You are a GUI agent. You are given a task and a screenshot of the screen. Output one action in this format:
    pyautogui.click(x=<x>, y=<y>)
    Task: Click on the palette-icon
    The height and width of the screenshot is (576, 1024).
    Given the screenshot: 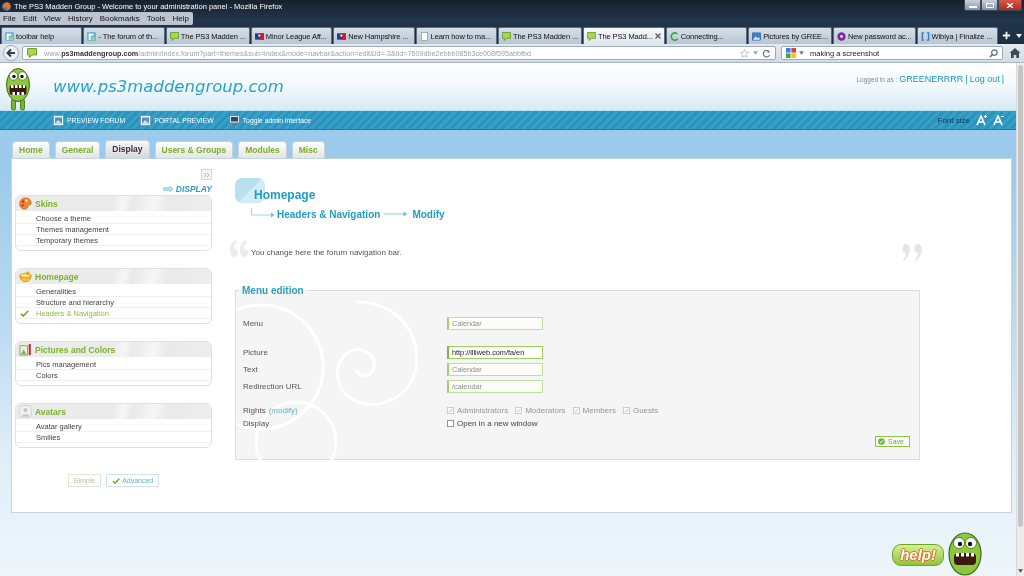 What is the action you would take?
    pyautogui.click(x=25, y=203)
    